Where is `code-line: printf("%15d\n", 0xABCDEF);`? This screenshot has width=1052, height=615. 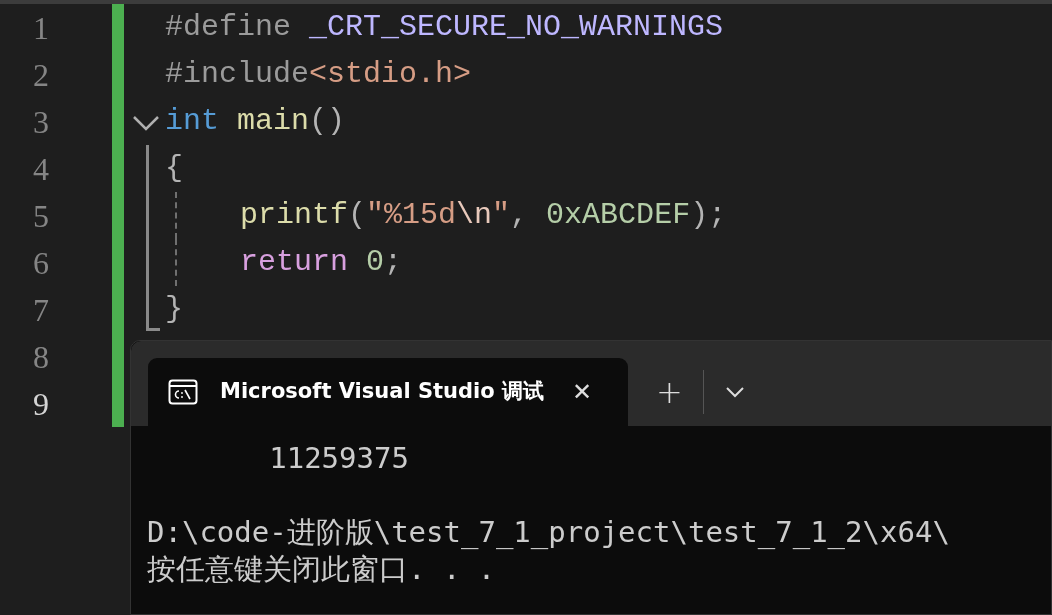
code-line: printf("%15d\n", 0xABCDEF); is located at coordinates (483, 215).